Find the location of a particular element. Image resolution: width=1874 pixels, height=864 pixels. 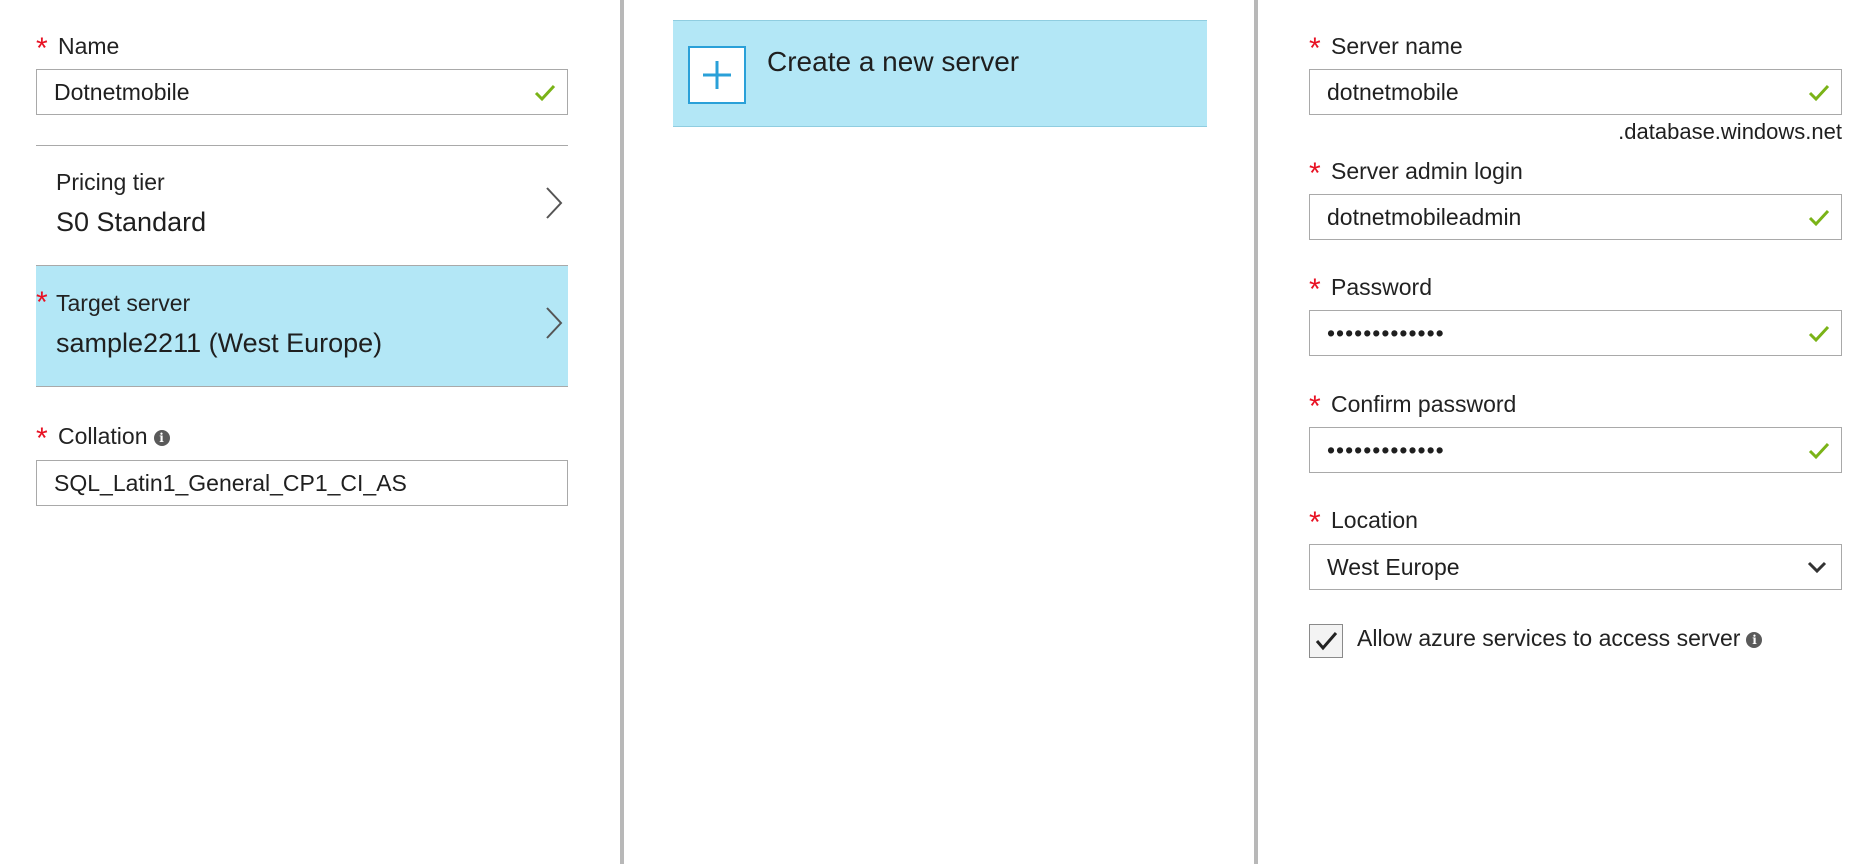

admin-login-value: dotnetmobileadmin is located at coordinates (1424, 217).